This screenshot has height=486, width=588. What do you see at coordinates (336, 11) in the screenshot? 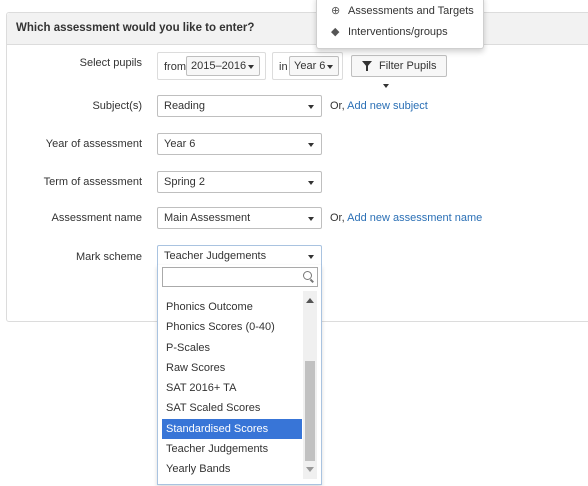
I see `plus-circle-icon: ⊕` at bounding box center [336, 11].